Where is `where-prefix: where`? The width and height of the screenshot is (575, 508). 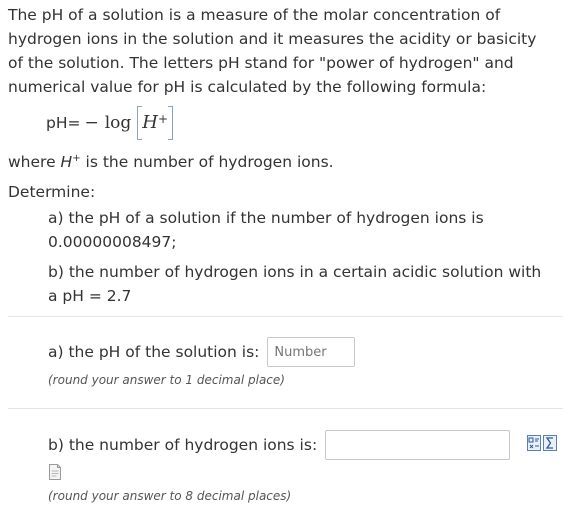
where-prefix: where is located at coordinates (34, 162).